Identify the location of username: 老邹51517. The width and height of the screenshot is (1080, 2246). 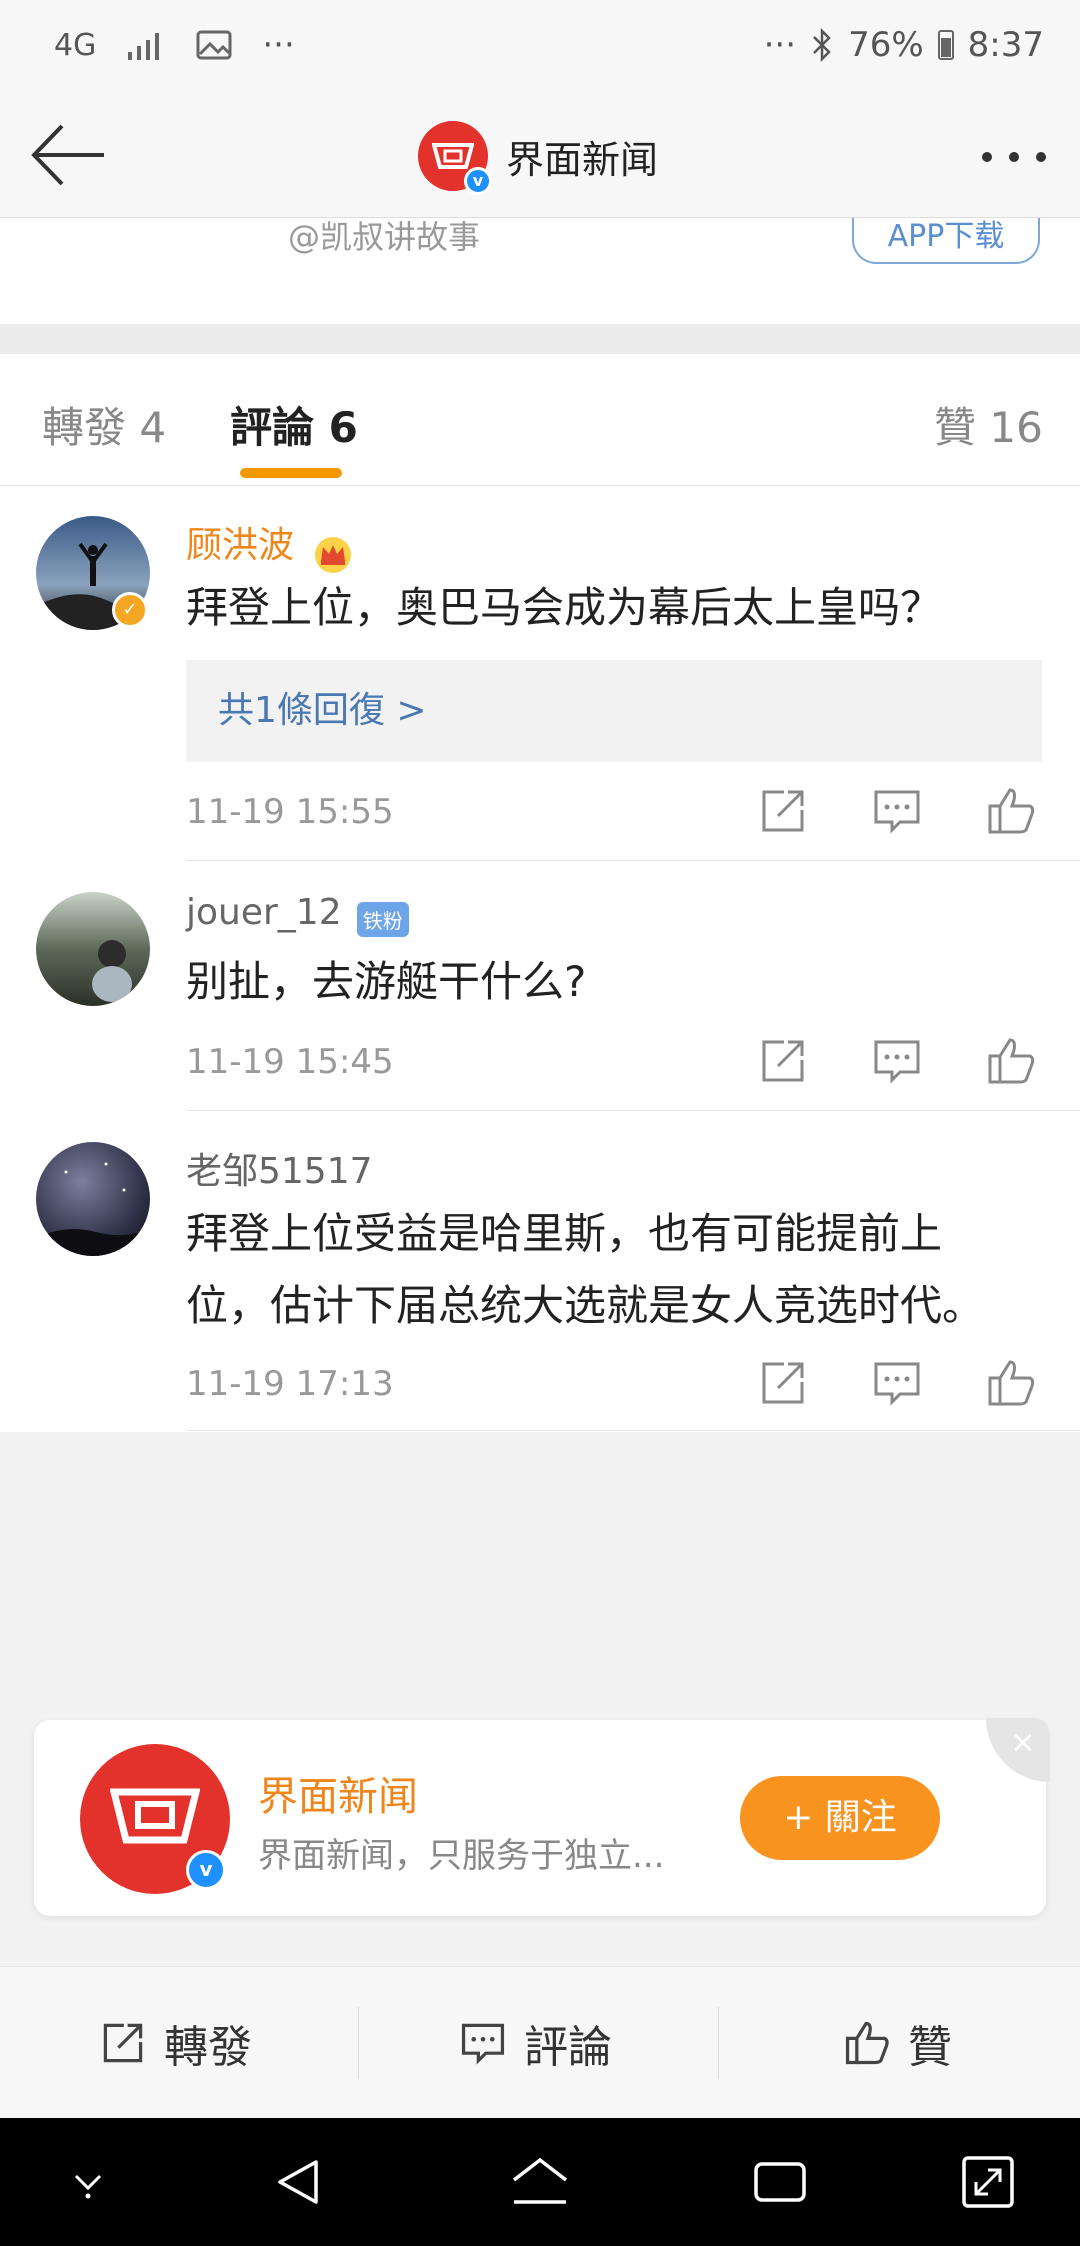
(279, 1171).